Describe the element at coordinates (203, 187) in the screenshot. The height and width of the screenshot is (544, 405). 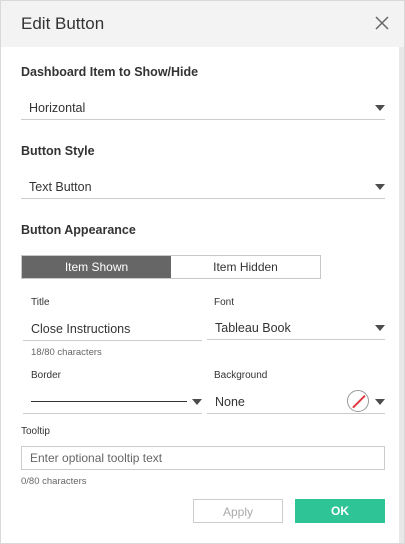
I see `button-style-dropdown: Text Button` at that location.